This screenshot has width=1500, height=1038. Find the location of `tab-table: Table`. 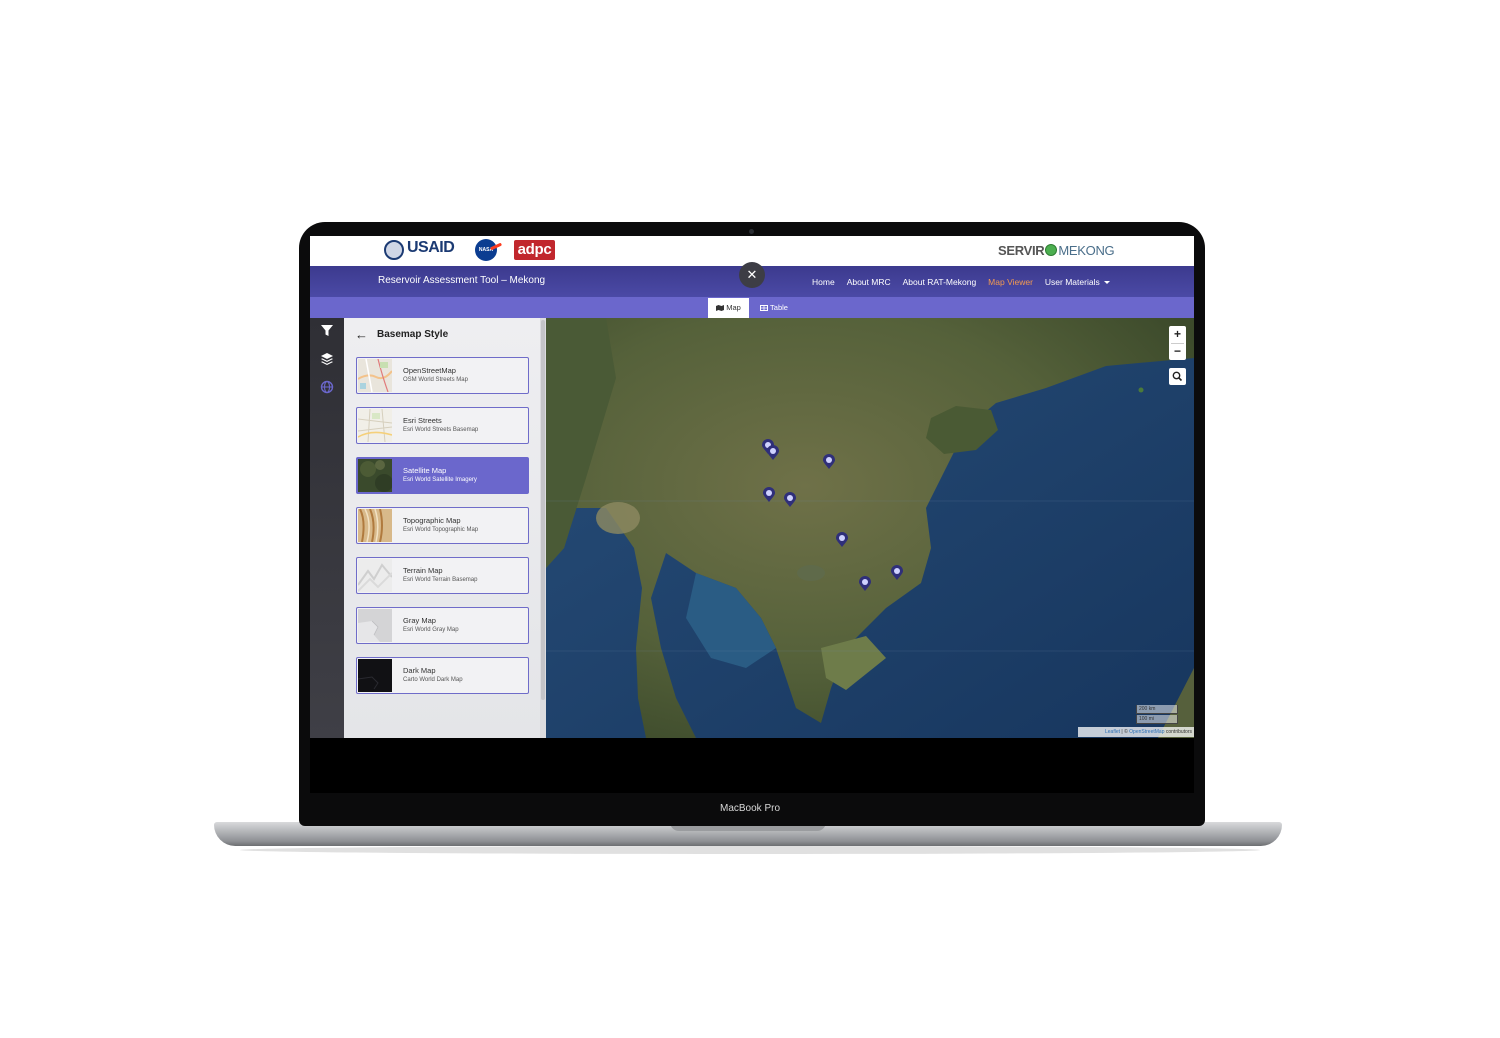

tab-table: Table is located at coordinates (774, 308).